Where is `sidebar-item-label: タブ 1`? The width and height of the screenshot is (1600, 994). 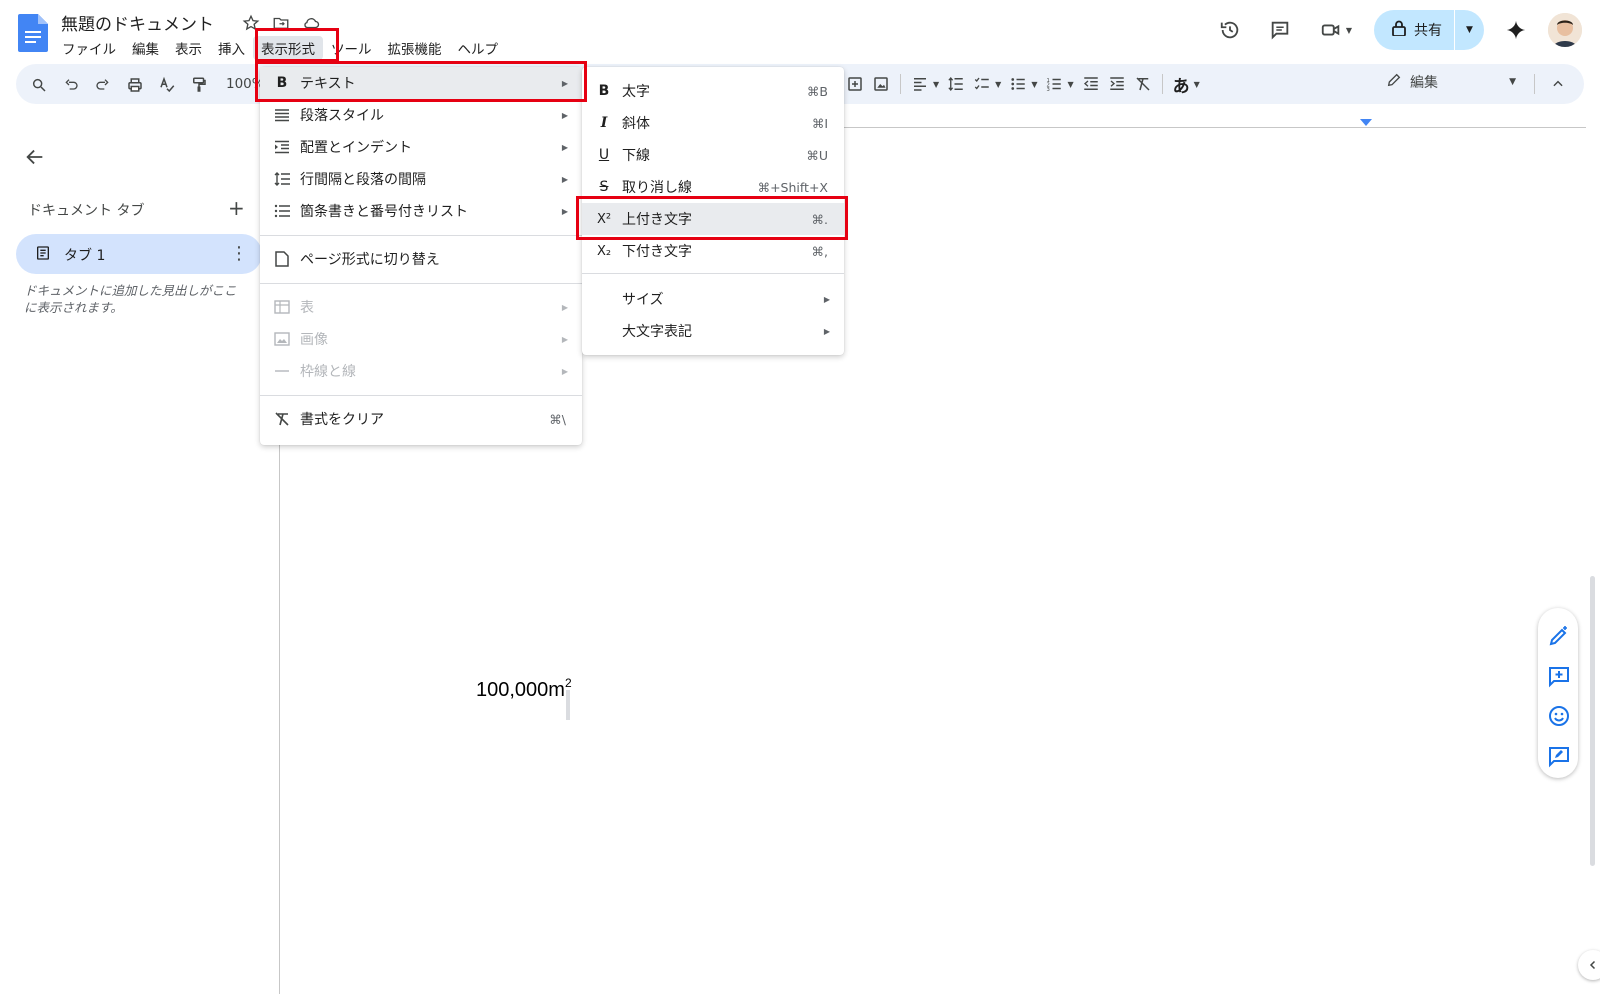 sidebar-item-label: タブ 1 is located at coordinates (85, 256).